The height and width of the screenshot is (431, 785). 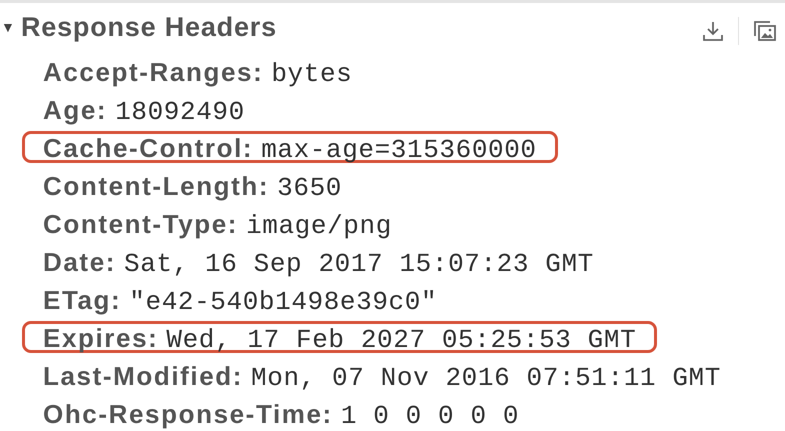 I want to click on header-name: Last-Modified:, so click(x=143, y=376).